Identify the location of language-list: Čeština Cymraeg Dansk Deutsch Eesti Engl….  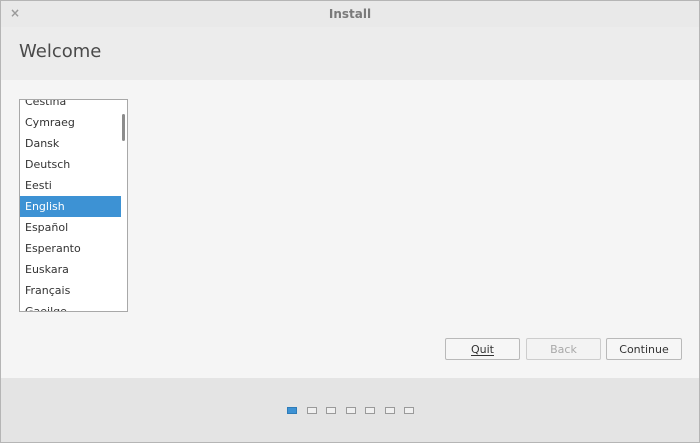
(73, 205).